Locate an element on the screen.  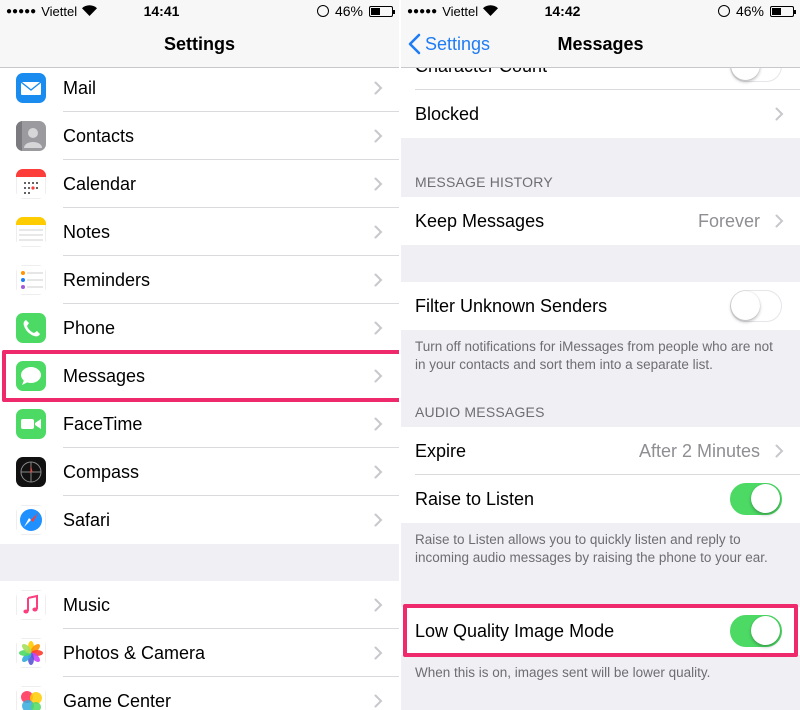
blocked-label: Blocked is located at coordinates (447, 113).